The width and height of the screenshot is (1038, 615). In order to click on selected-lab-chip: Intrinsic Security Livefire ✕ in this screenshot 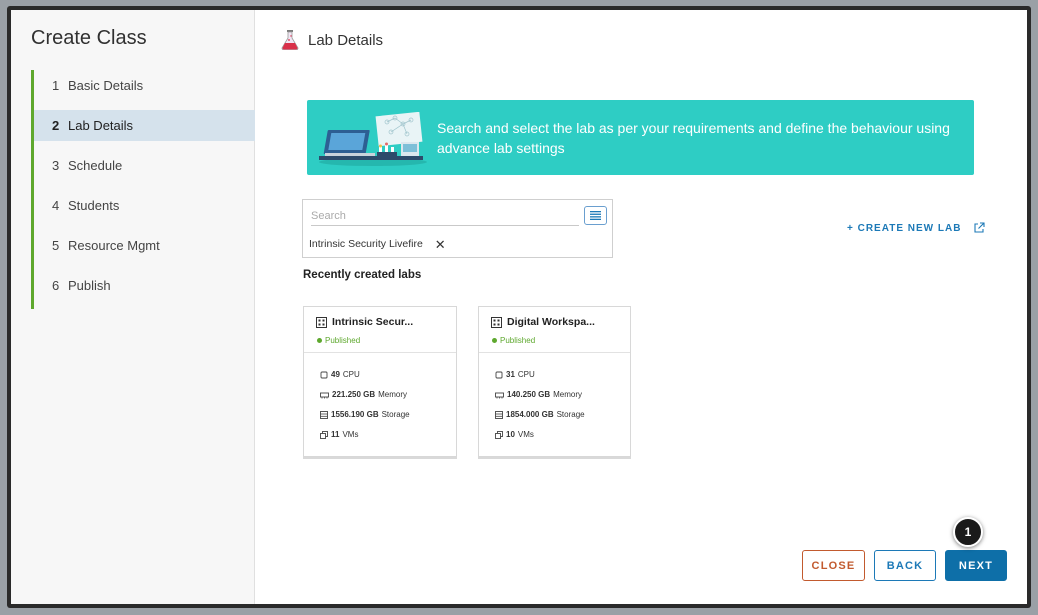, I will do `click(377, 244)`.